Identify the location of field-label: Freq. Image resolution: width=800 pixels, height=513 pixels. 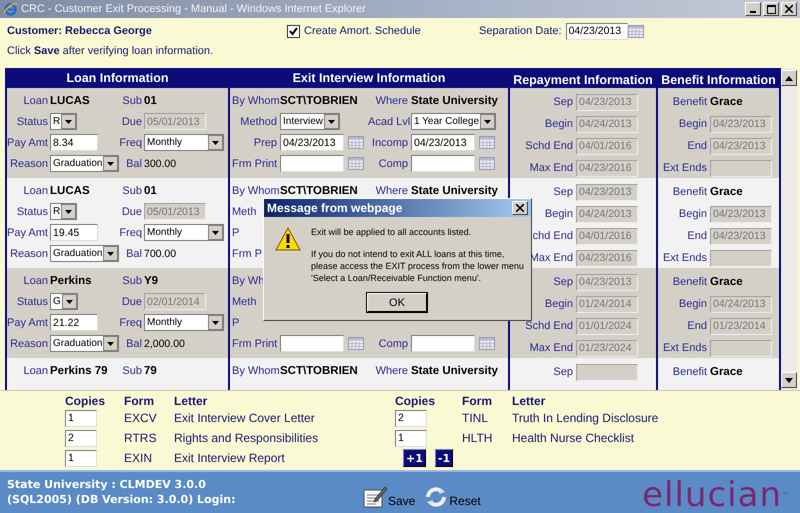
(130, 322).